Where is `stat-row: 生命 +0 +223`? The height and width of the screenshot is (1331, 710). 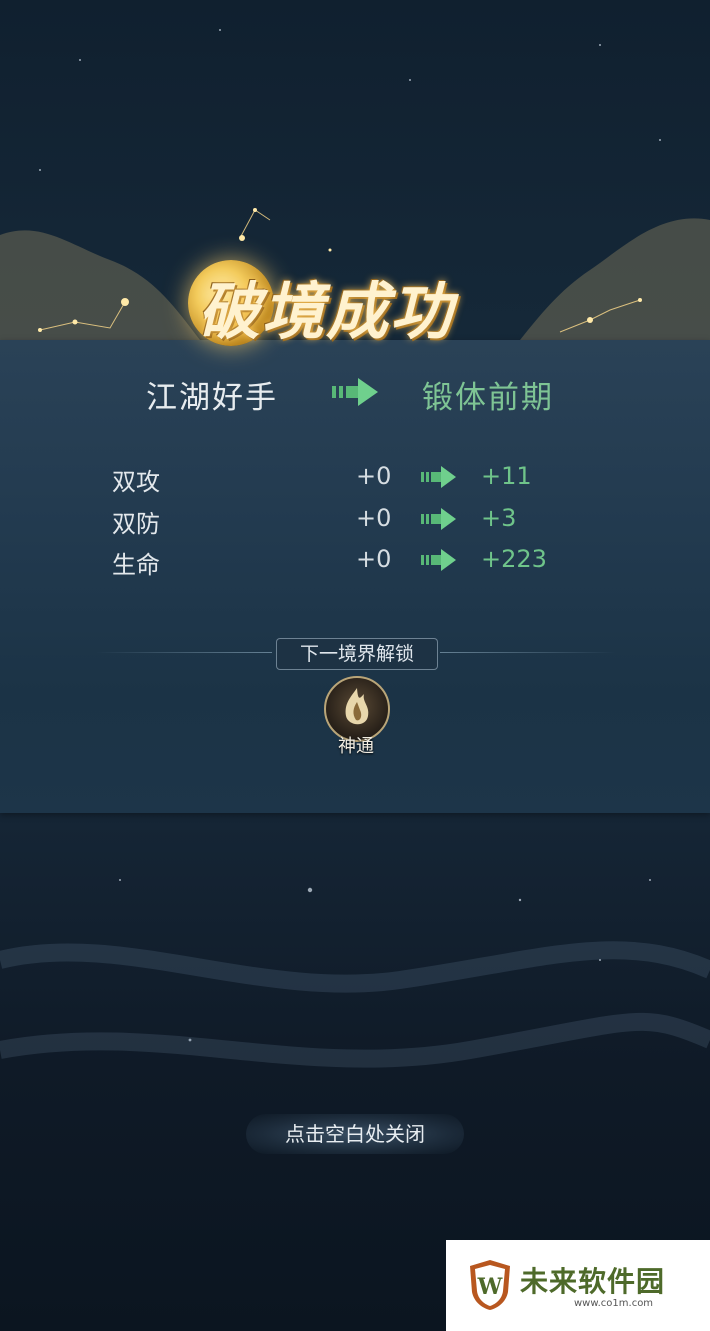
stat-row: 生命 +0 +223 is located at coordinates (355, 561).